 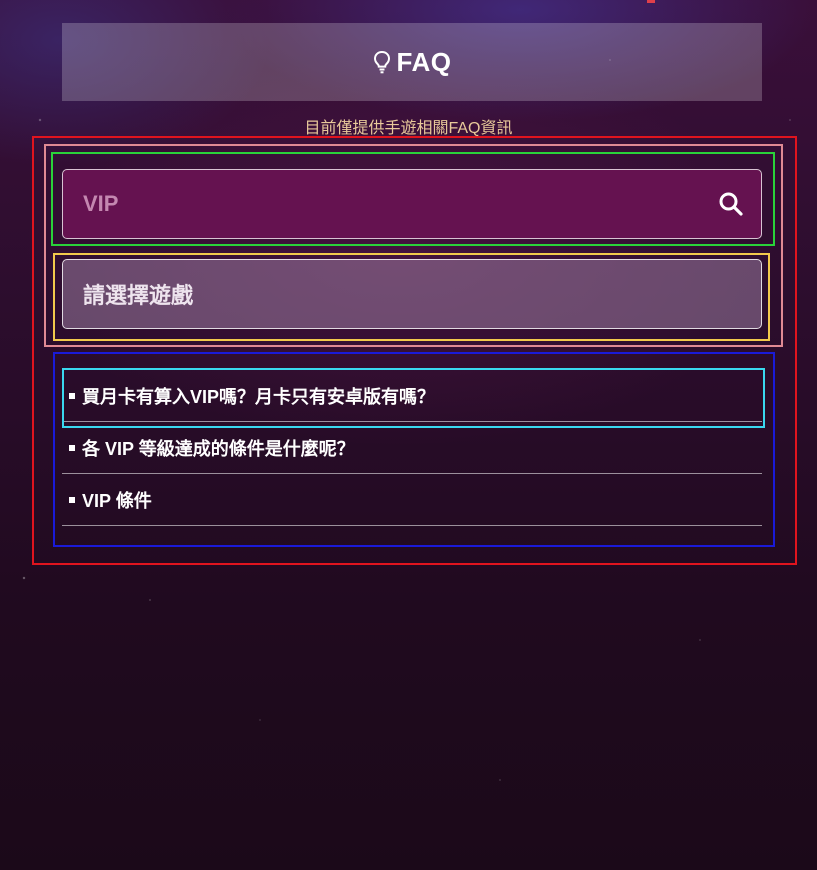 I want to click on search-input, so click(x=382, y=204).